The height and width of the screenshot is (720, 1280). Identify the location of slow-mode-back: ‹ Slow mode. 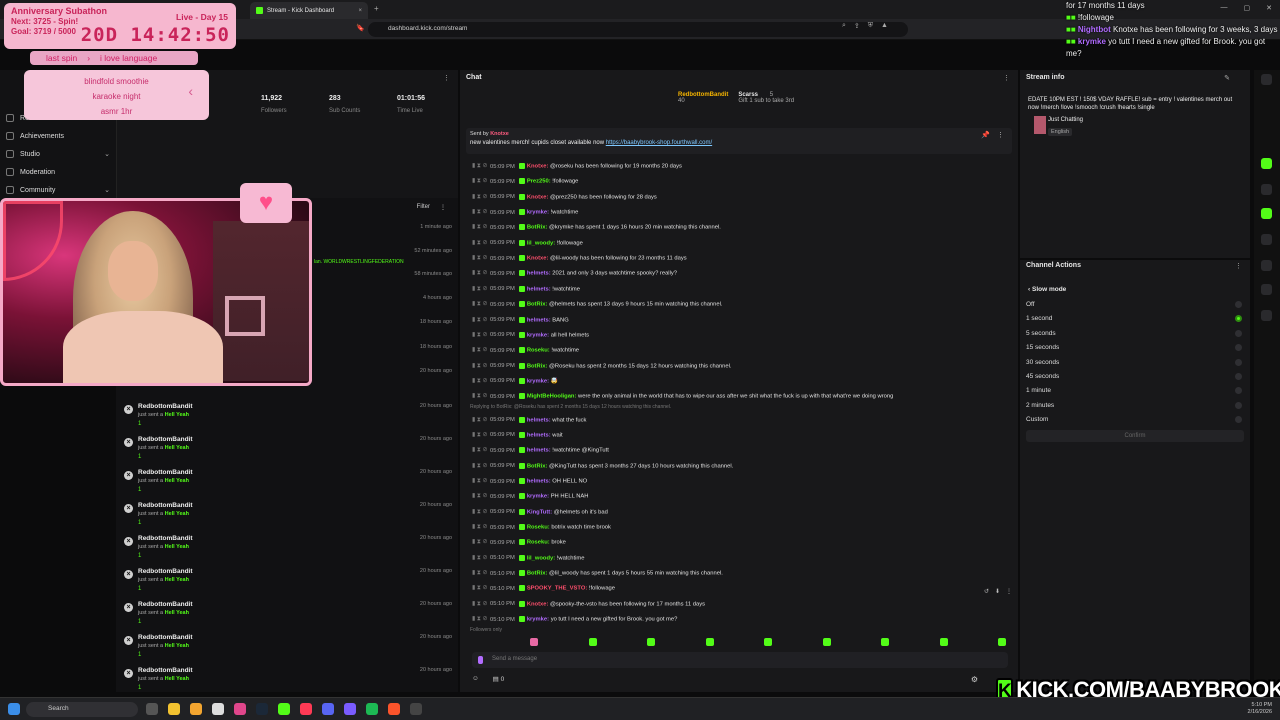
(1047, 289).